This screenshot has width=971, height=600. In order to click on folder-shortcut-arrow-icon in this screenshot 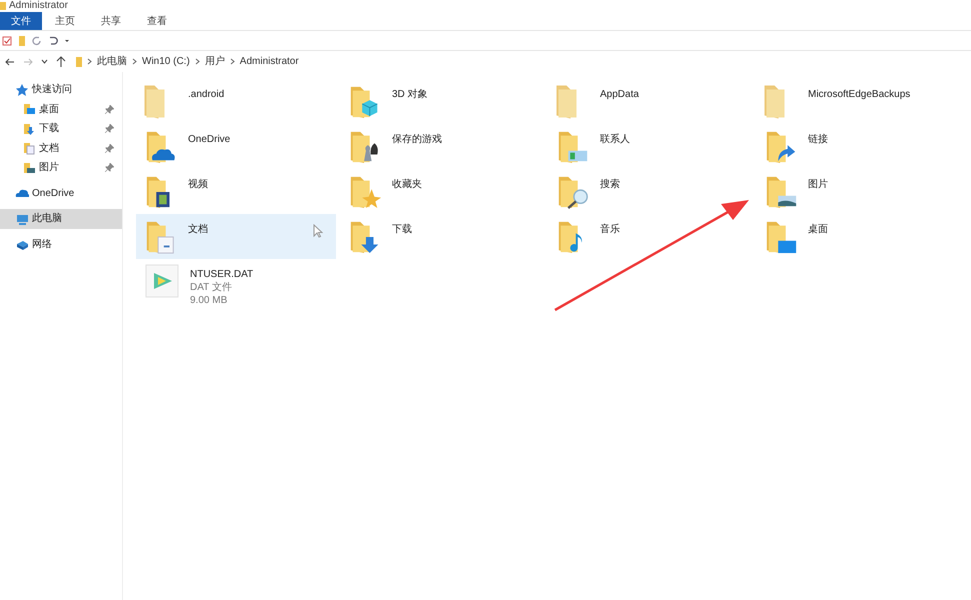, I will do `click(781, 147)`.